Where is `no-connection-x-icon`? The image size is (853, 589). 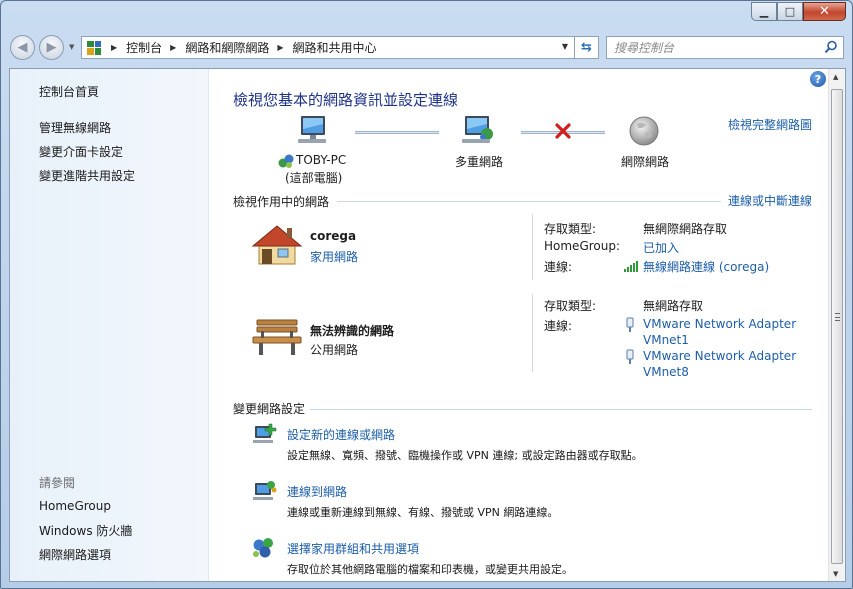 no-connection-x-icon is located at coordinates (563, 131).